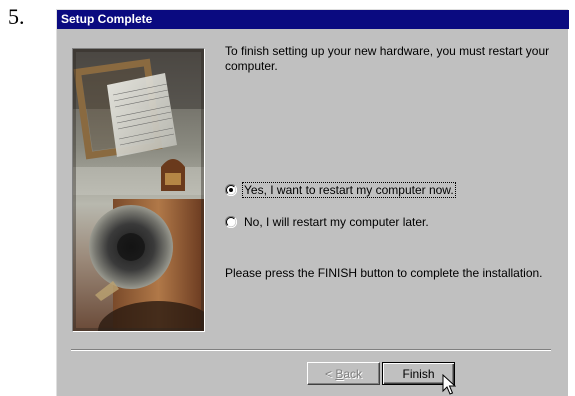  I want to click on back-button: < Back, so click(343, 373).